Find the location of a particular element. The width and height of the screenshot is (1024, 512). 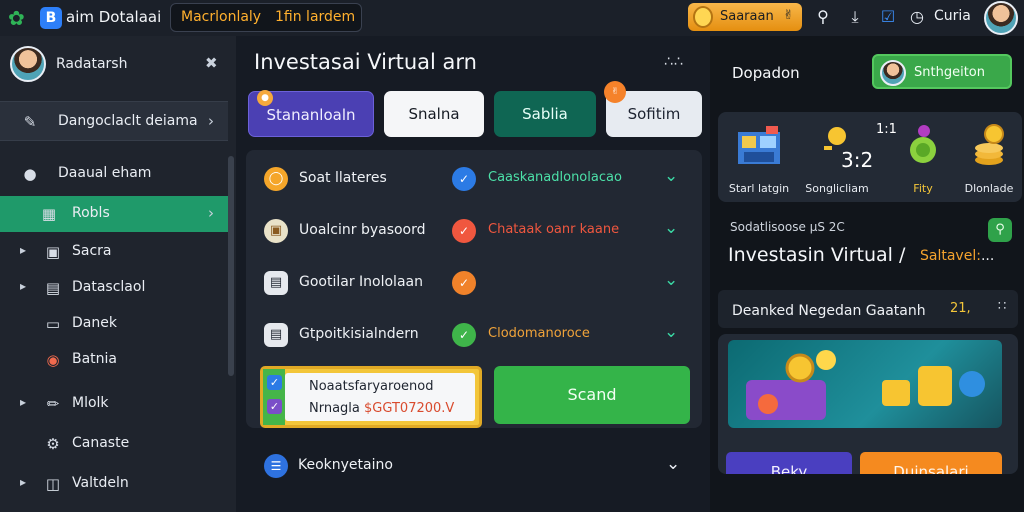

tab-snalna: Snalna is located at coordinates (434, 114).